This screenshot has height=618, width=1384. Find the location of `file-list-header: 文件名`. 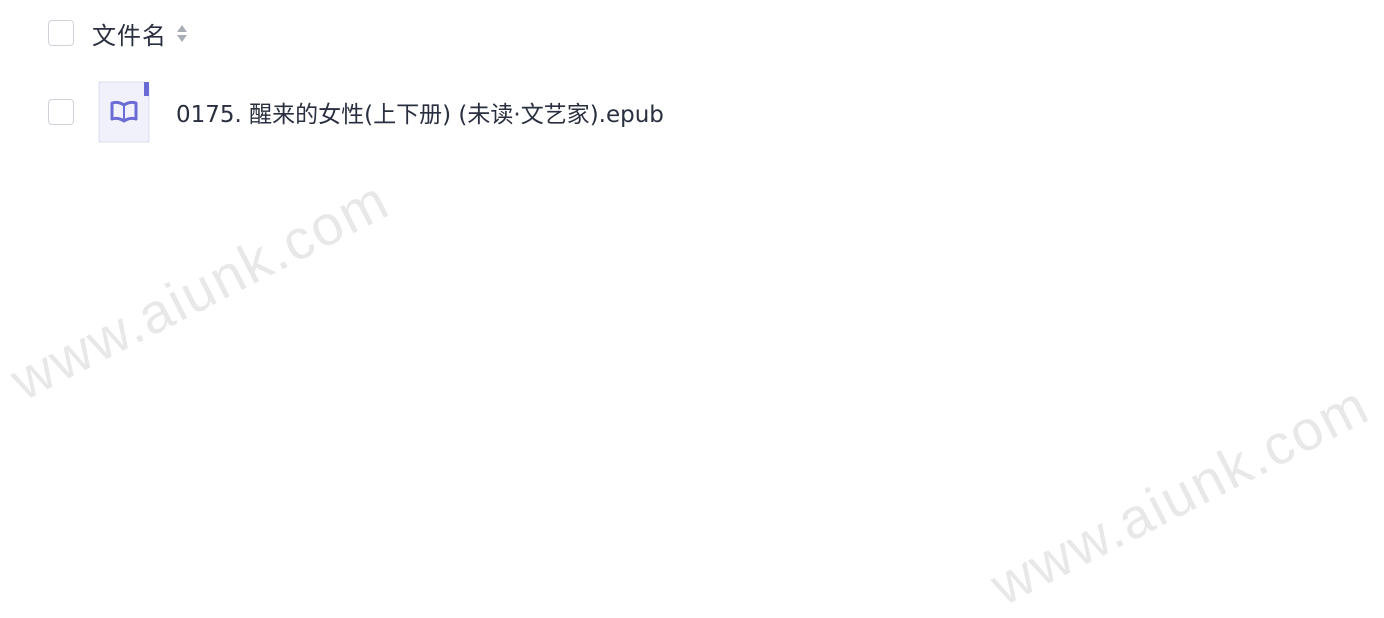

file-list-header: 文件名 is located at coordinates (118, 33).